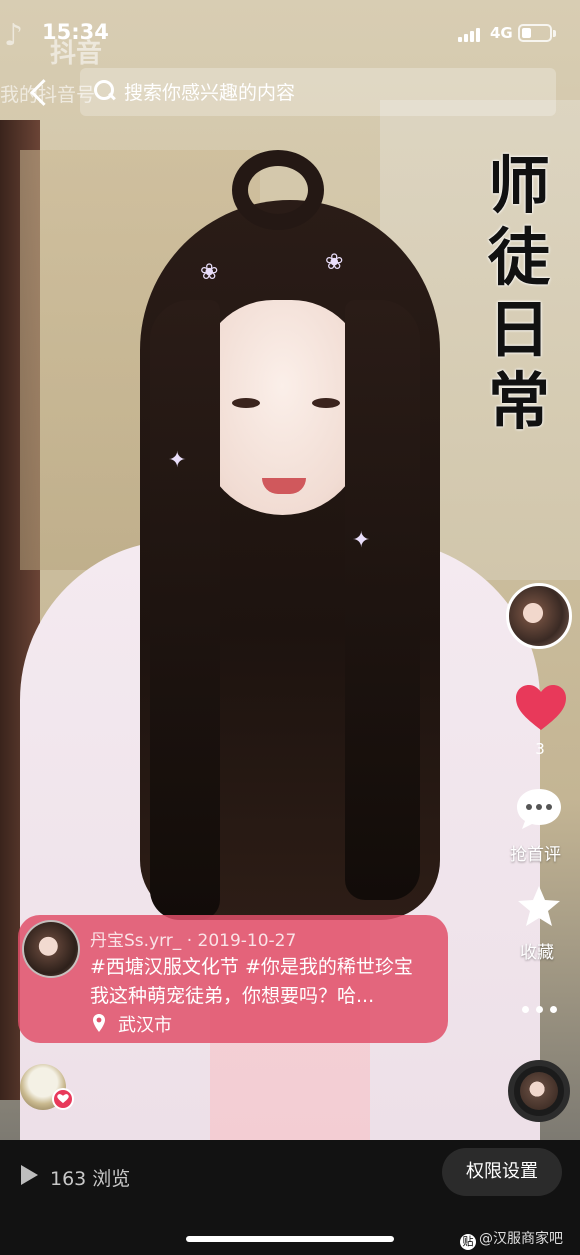 The height and width of the screenshot is (1255, 580). Describe the element at coordinates (539, 906) in the screenshot. I see `star-icon` at that location.